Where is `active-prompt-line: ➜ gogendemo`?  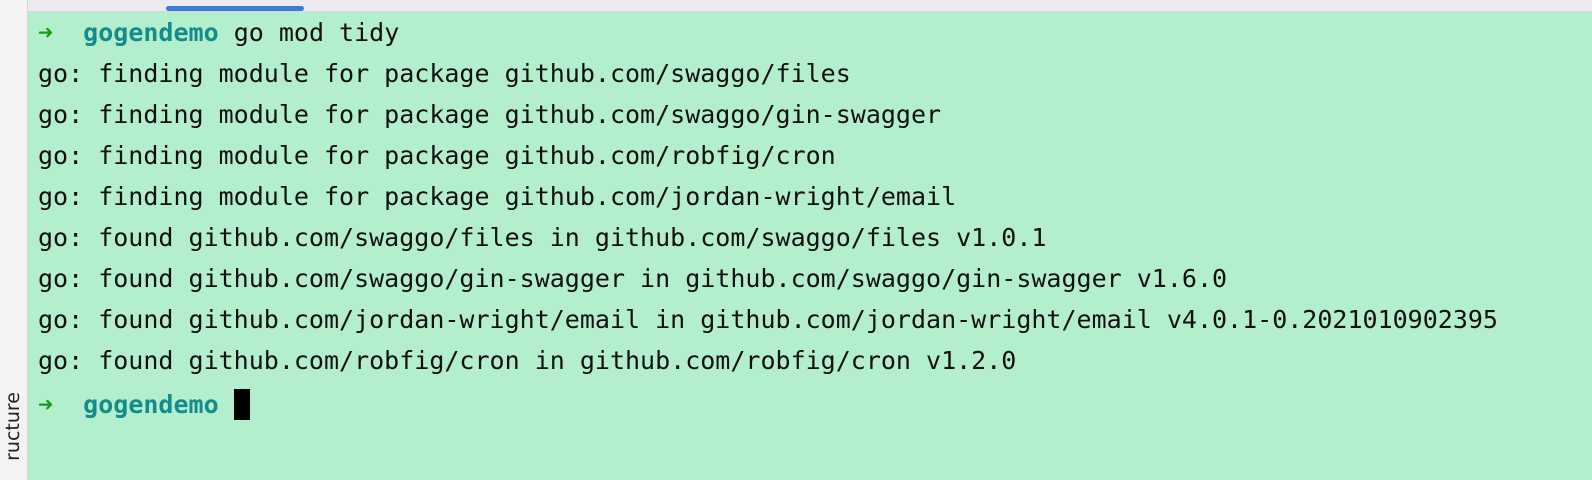
active-prompt-line: ➜ gogendemo is located at coordinates (144, 404).